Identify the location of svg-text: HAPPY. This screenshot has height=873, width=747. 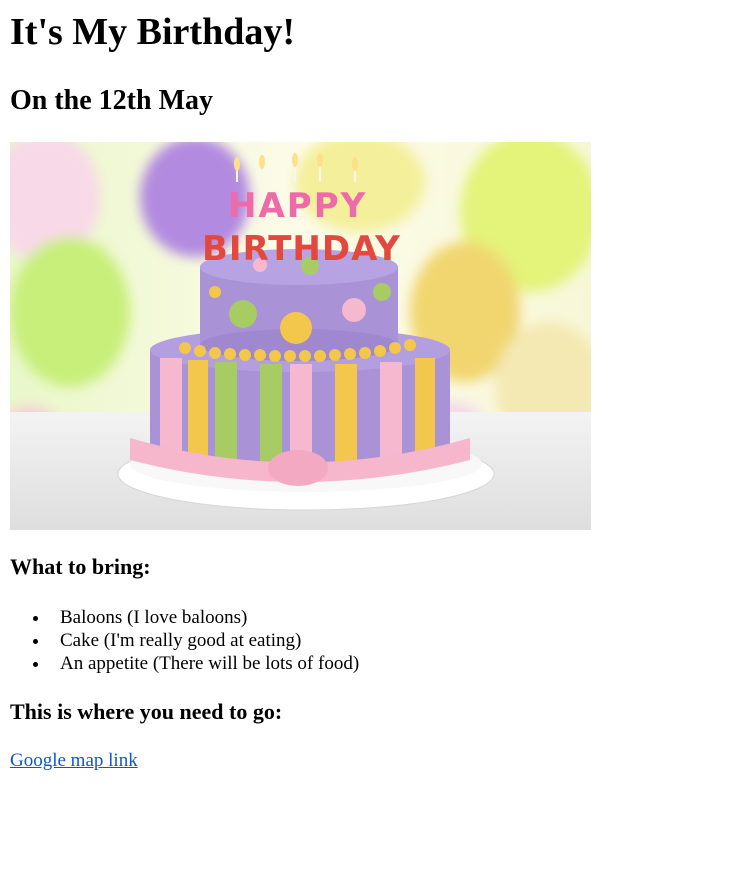
(297, 206).